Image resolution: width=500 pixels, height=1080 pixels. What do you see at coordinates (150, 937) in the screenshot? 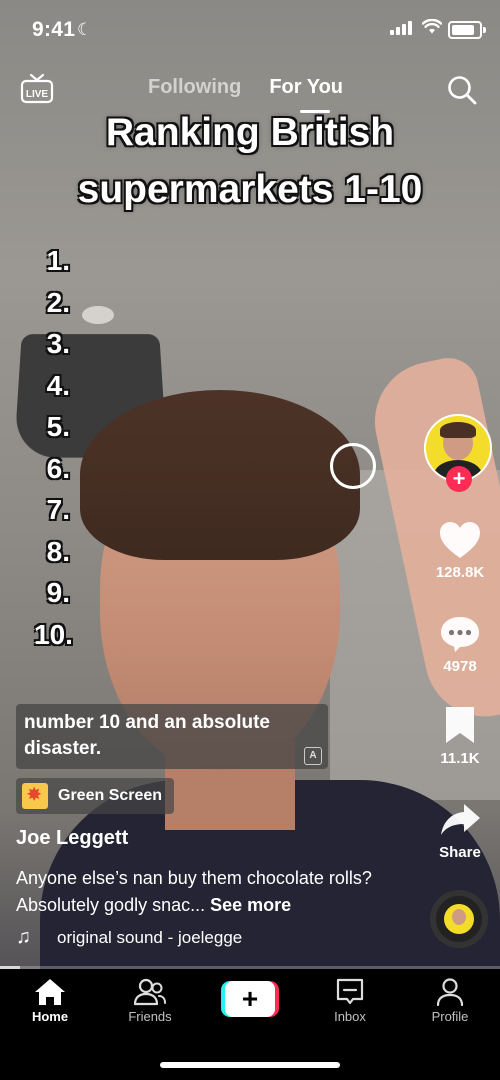
I see `sound-title: original sound - joelegge` at bounding box center [150, 937].